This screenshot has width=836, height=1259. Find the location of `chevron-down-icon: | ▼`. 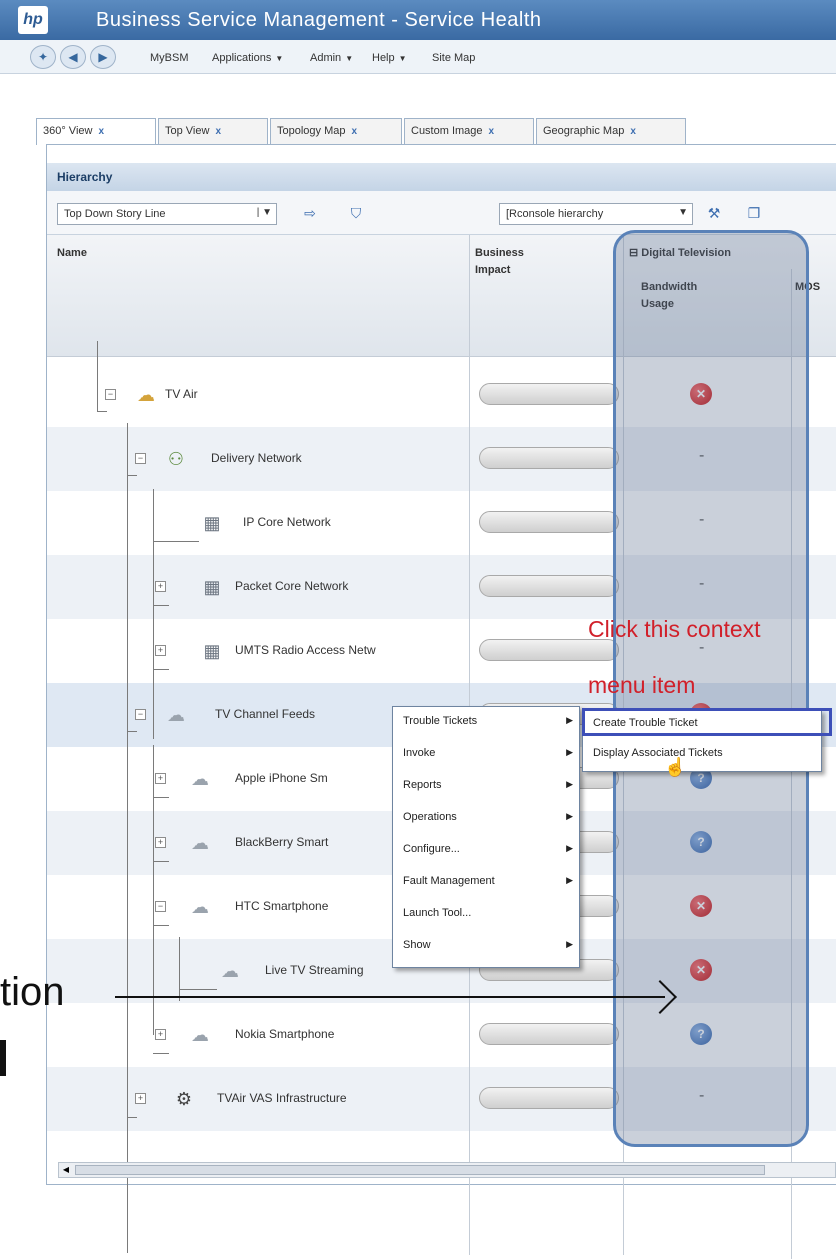

chevron-down-icon: | ▼ is located at coordinates (264, 212).